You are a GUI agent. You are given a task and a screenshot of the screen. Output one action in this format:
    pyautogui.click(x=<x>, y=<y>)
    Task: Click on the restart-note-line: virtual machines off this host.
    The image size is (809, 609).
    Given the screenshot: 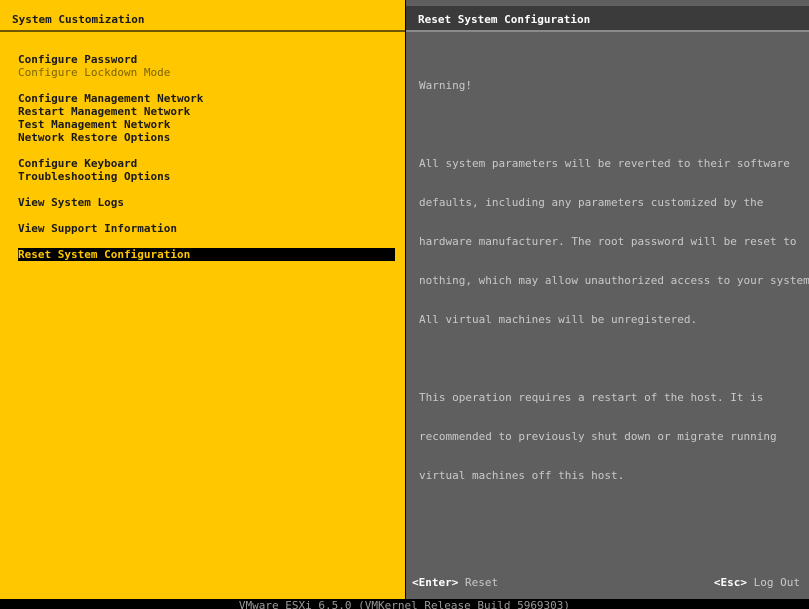 What is the action you would take?
    pyautogui.click(x=522, y=475)
    